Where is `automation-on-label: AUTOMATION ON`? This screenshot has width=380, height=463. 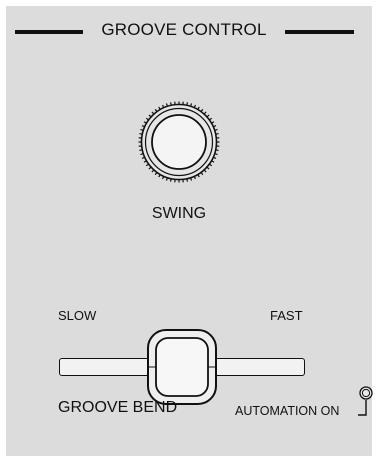 automation-on-label: AUTOMATION ON is located at coordinates (287, 411).